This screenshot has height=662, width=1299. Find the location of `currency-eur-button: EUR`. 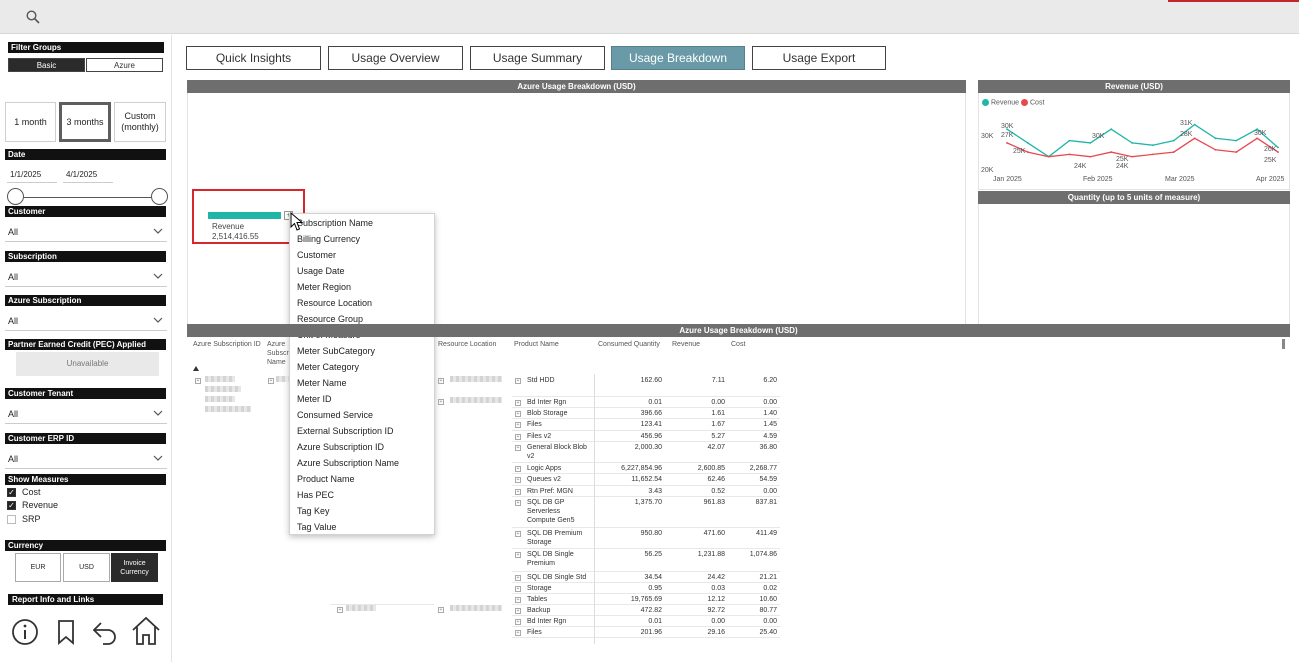

currency-eur-button: EUR is located at coordinates (38, 567).